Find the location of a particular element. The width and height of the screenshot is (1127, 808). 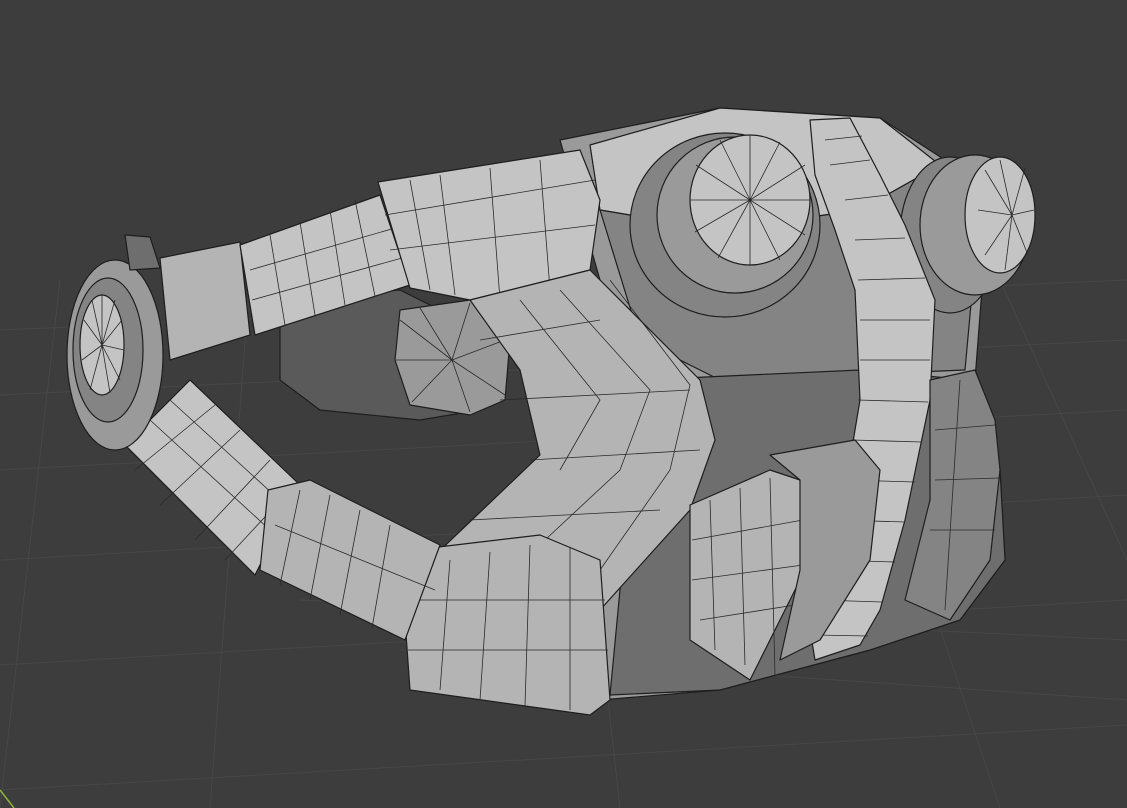

lower-front-block is located at coordinates (507, 625).